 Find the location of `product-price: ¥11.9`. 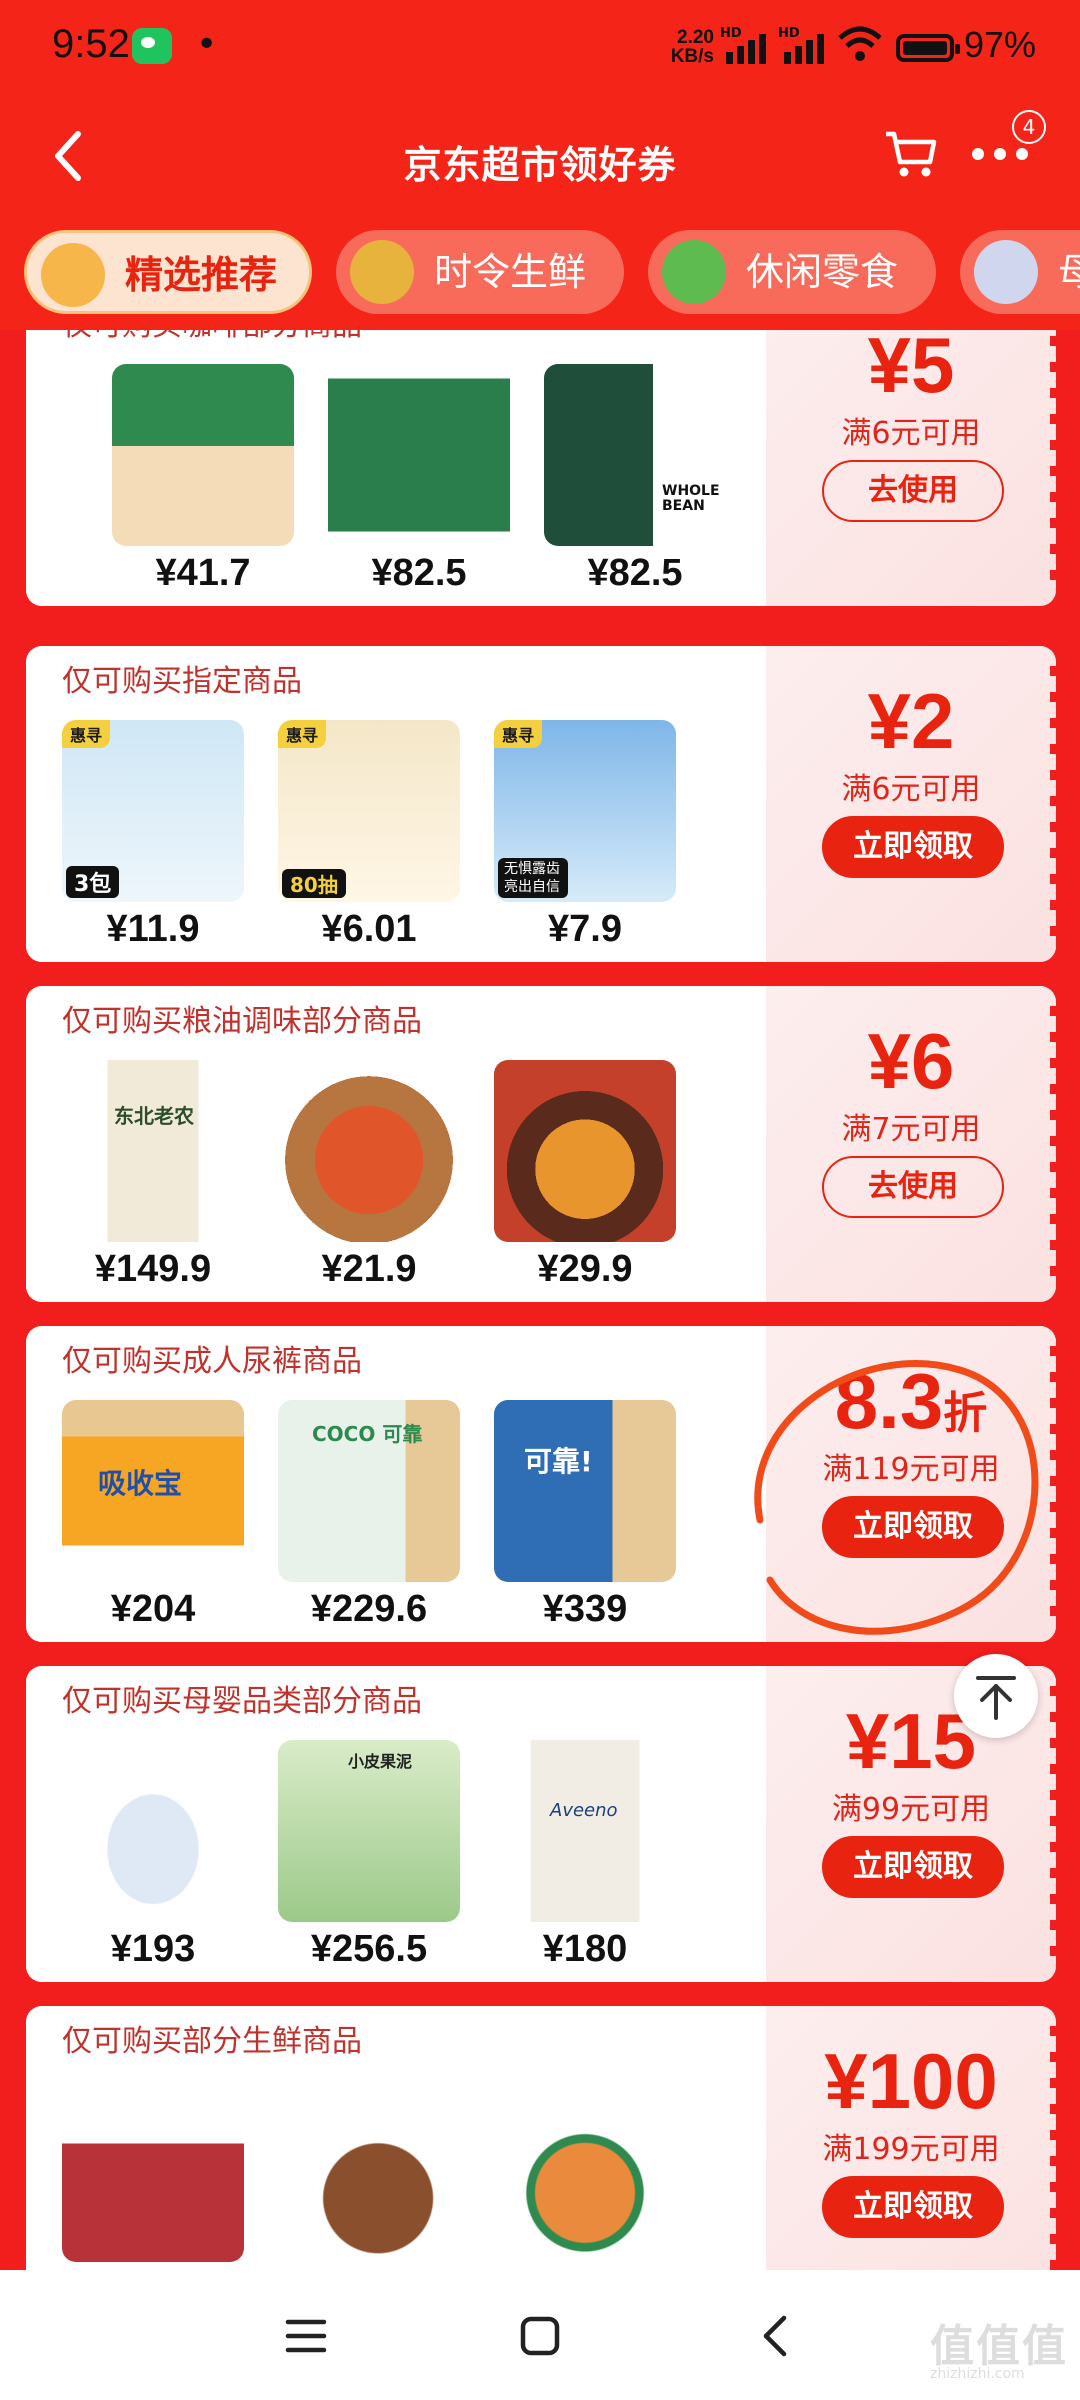

product-price: ¥11.9 is located at coordinates (153, 929).